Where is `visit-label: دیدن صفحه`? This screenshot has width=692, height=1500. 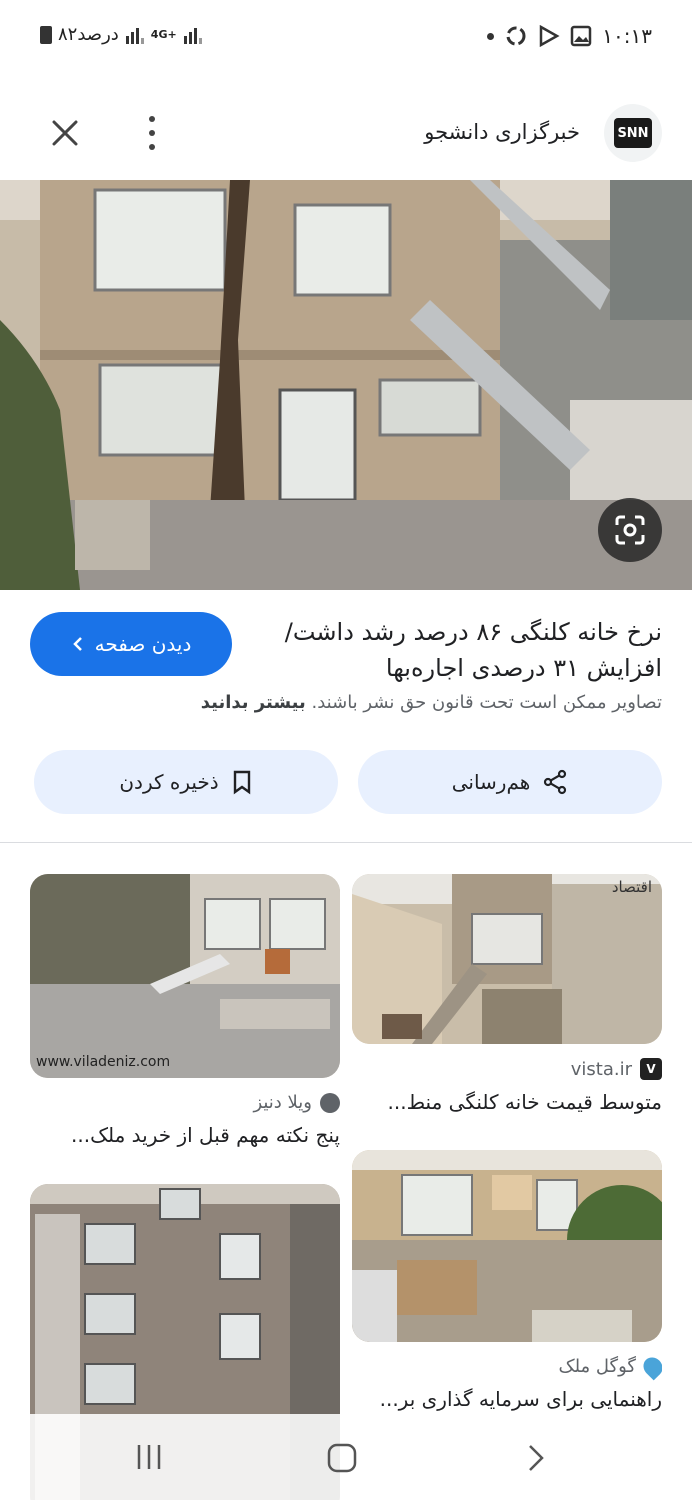
visit-label: دیدن صفحه is located at coordinates (143, 644).